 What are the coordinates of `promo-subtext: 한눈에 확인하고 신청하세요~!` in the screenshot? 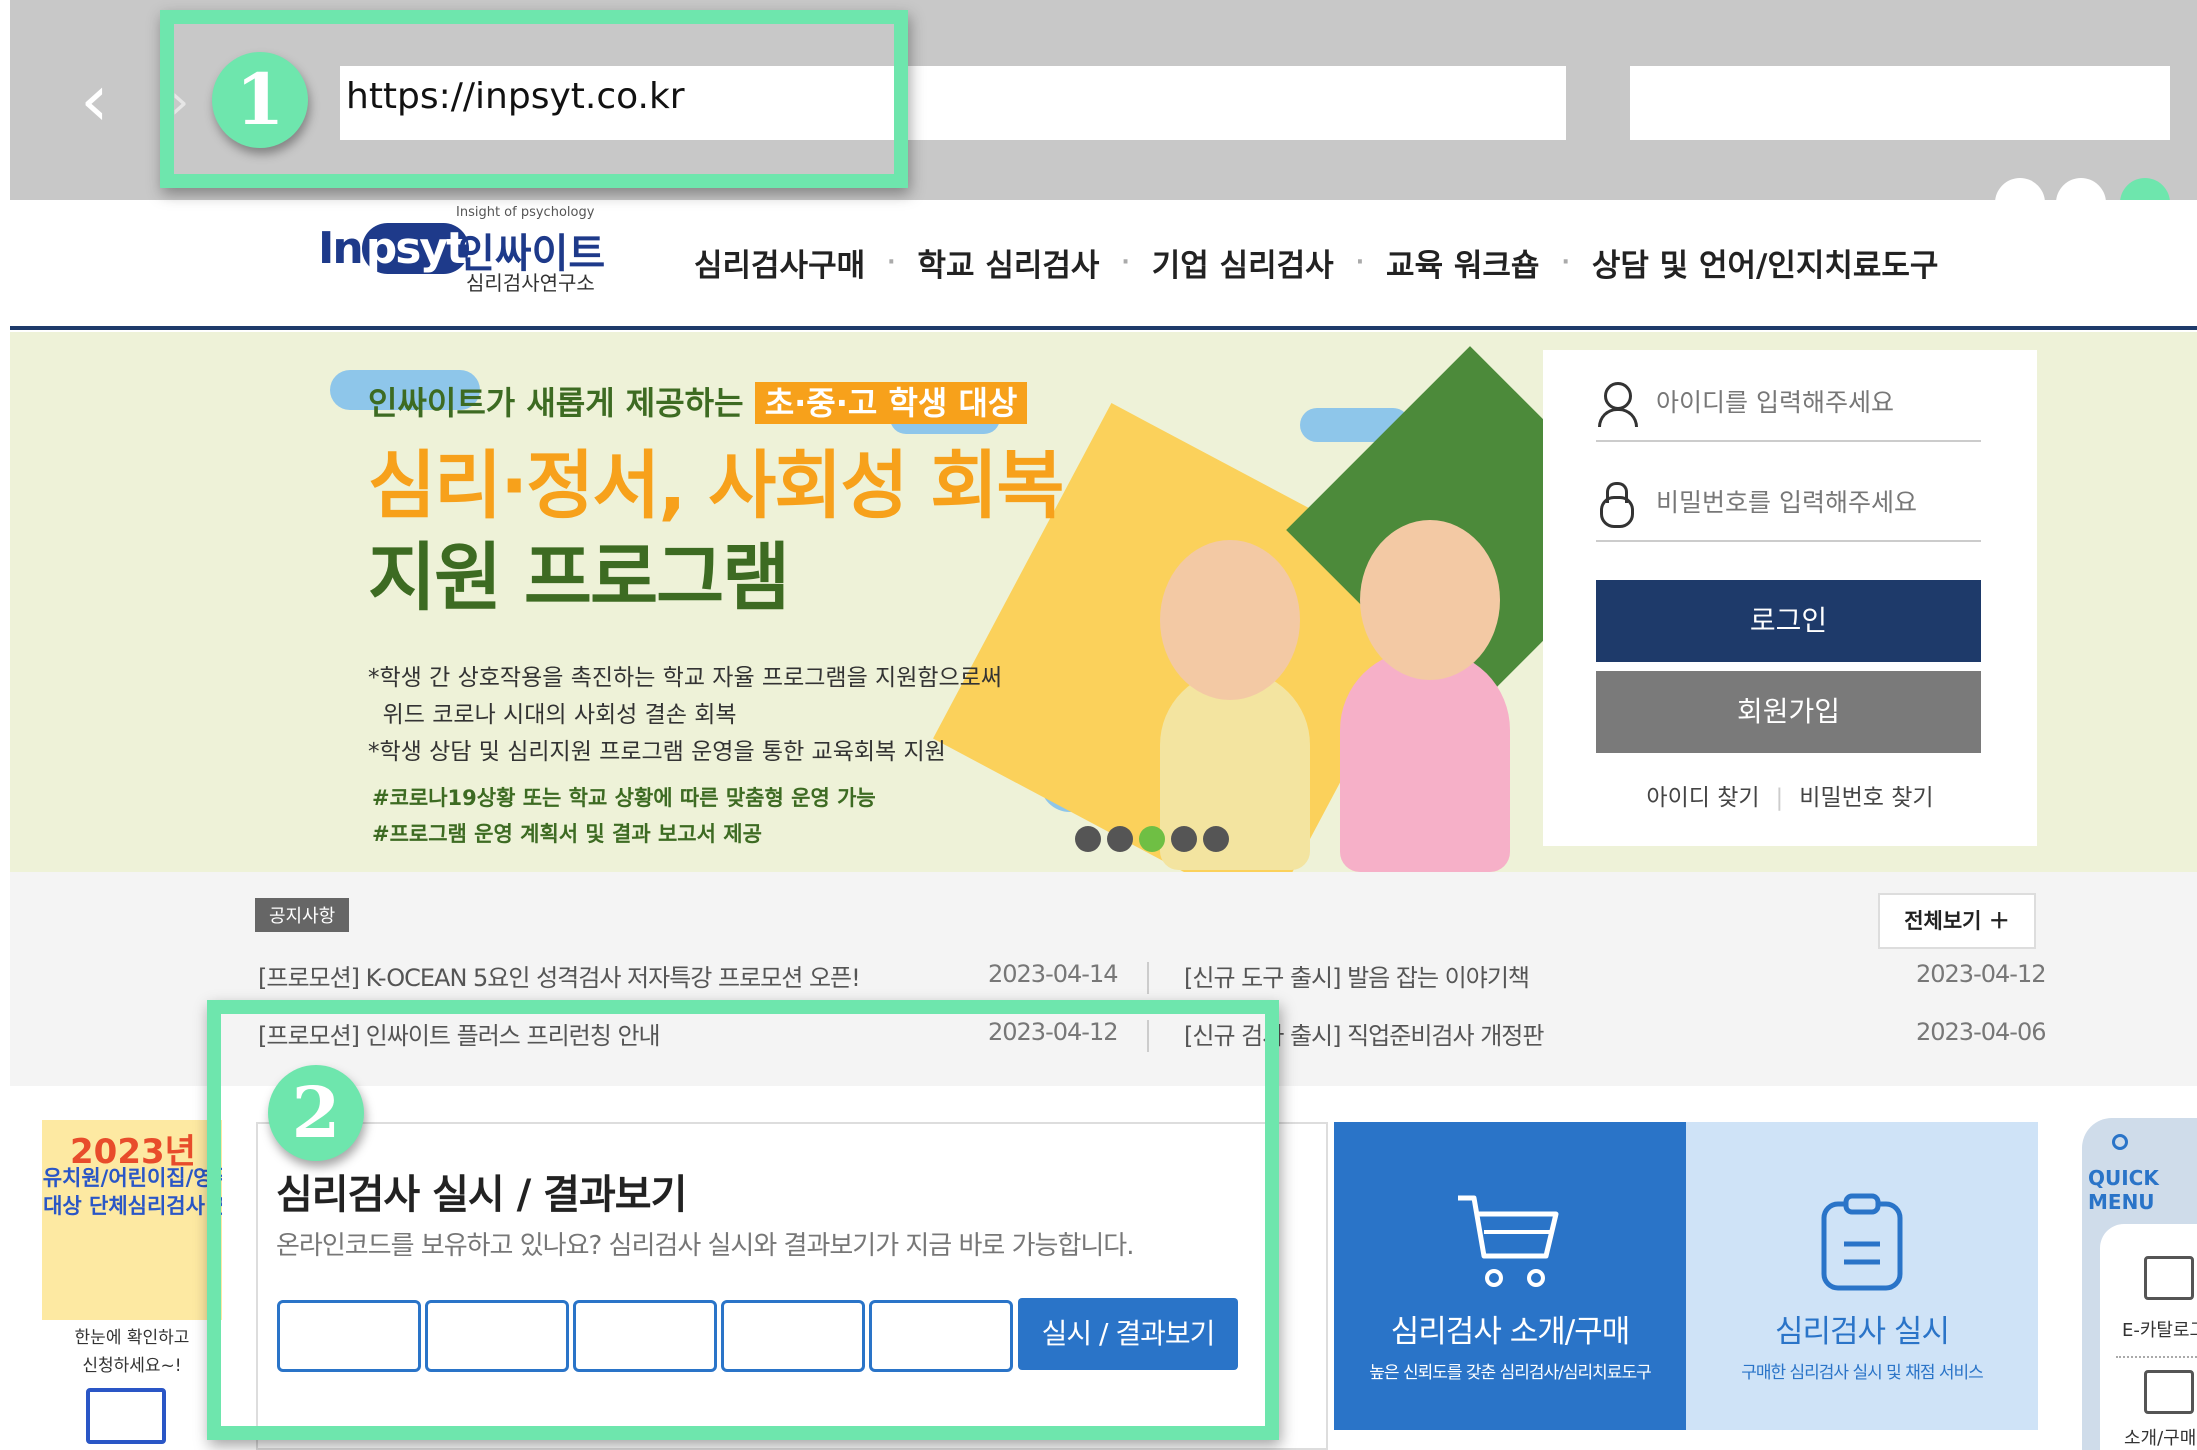 It's located at (132, 1352).